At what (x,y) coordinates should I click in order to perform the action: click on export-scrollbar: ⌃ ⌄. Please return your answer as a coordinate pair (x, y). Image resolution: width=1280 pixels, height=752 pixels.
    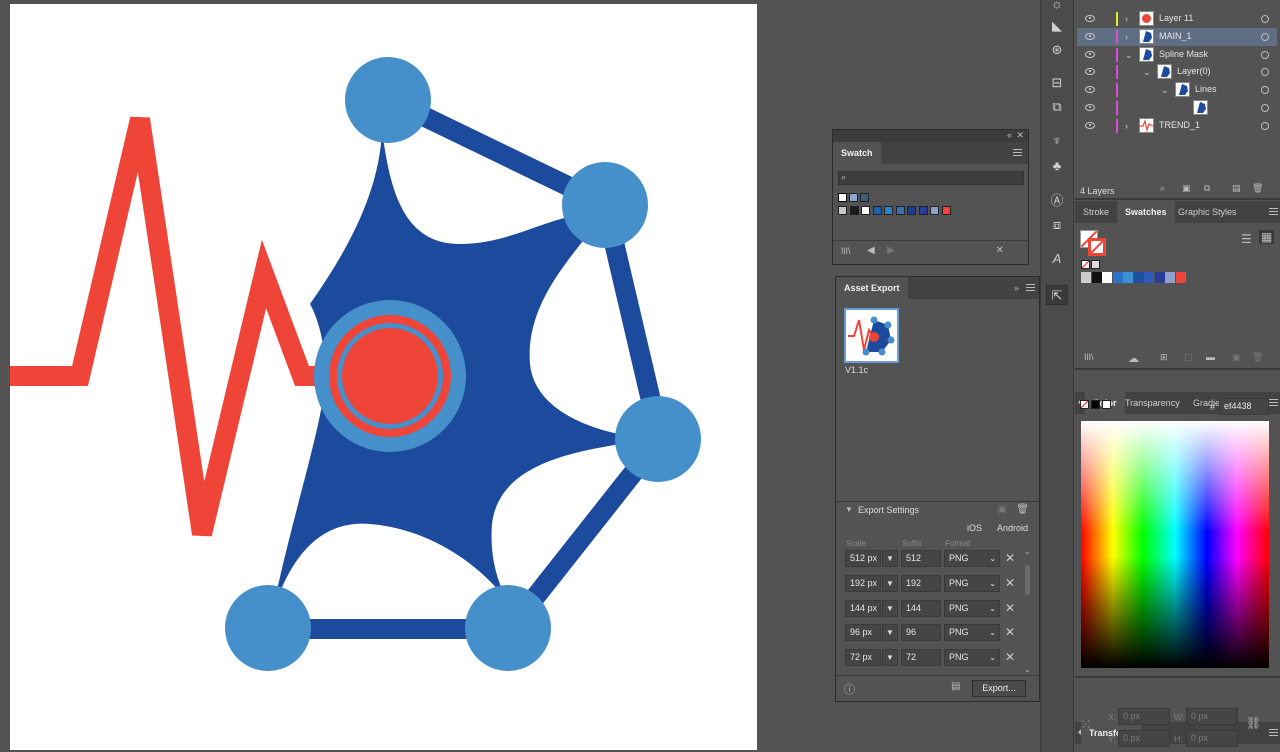
    Looking at the image, I should click on (1028, 613).